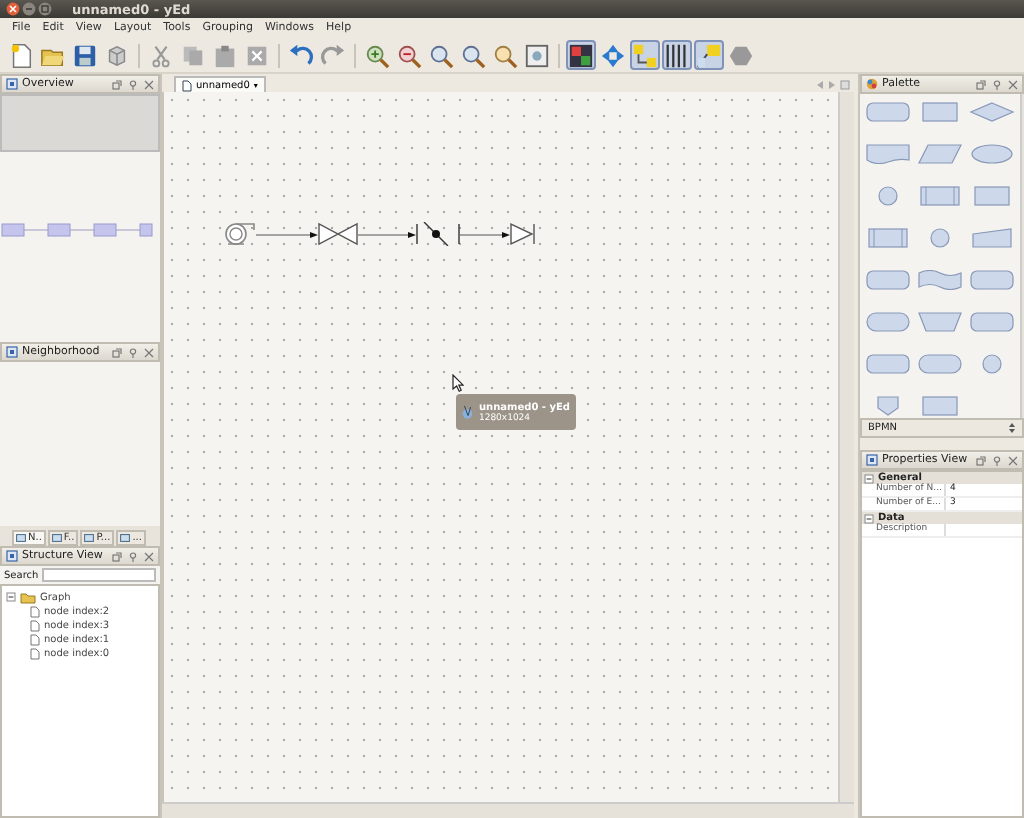 Image resolution: width=1024 pixels, height=818 pixels. I want to click on grid-icon, so click(581, 55).